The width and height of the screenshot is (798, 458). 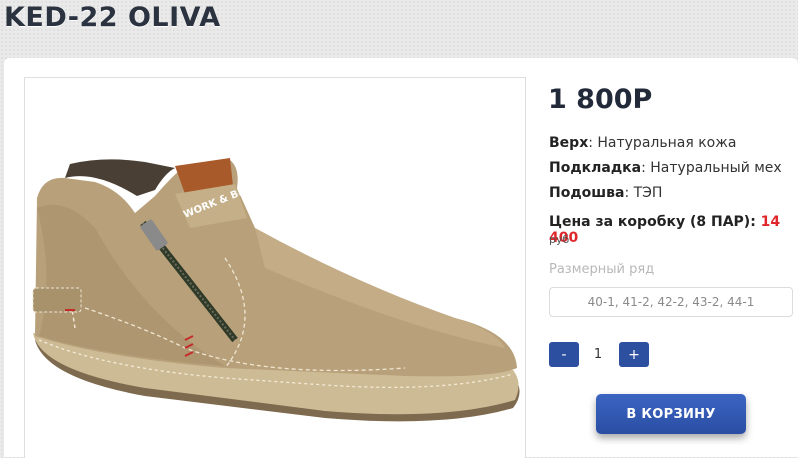 What do you see at coordinates (598, 354) in the screenshot?
I see `quantity-value: 1` at bounding box center [598, 354].